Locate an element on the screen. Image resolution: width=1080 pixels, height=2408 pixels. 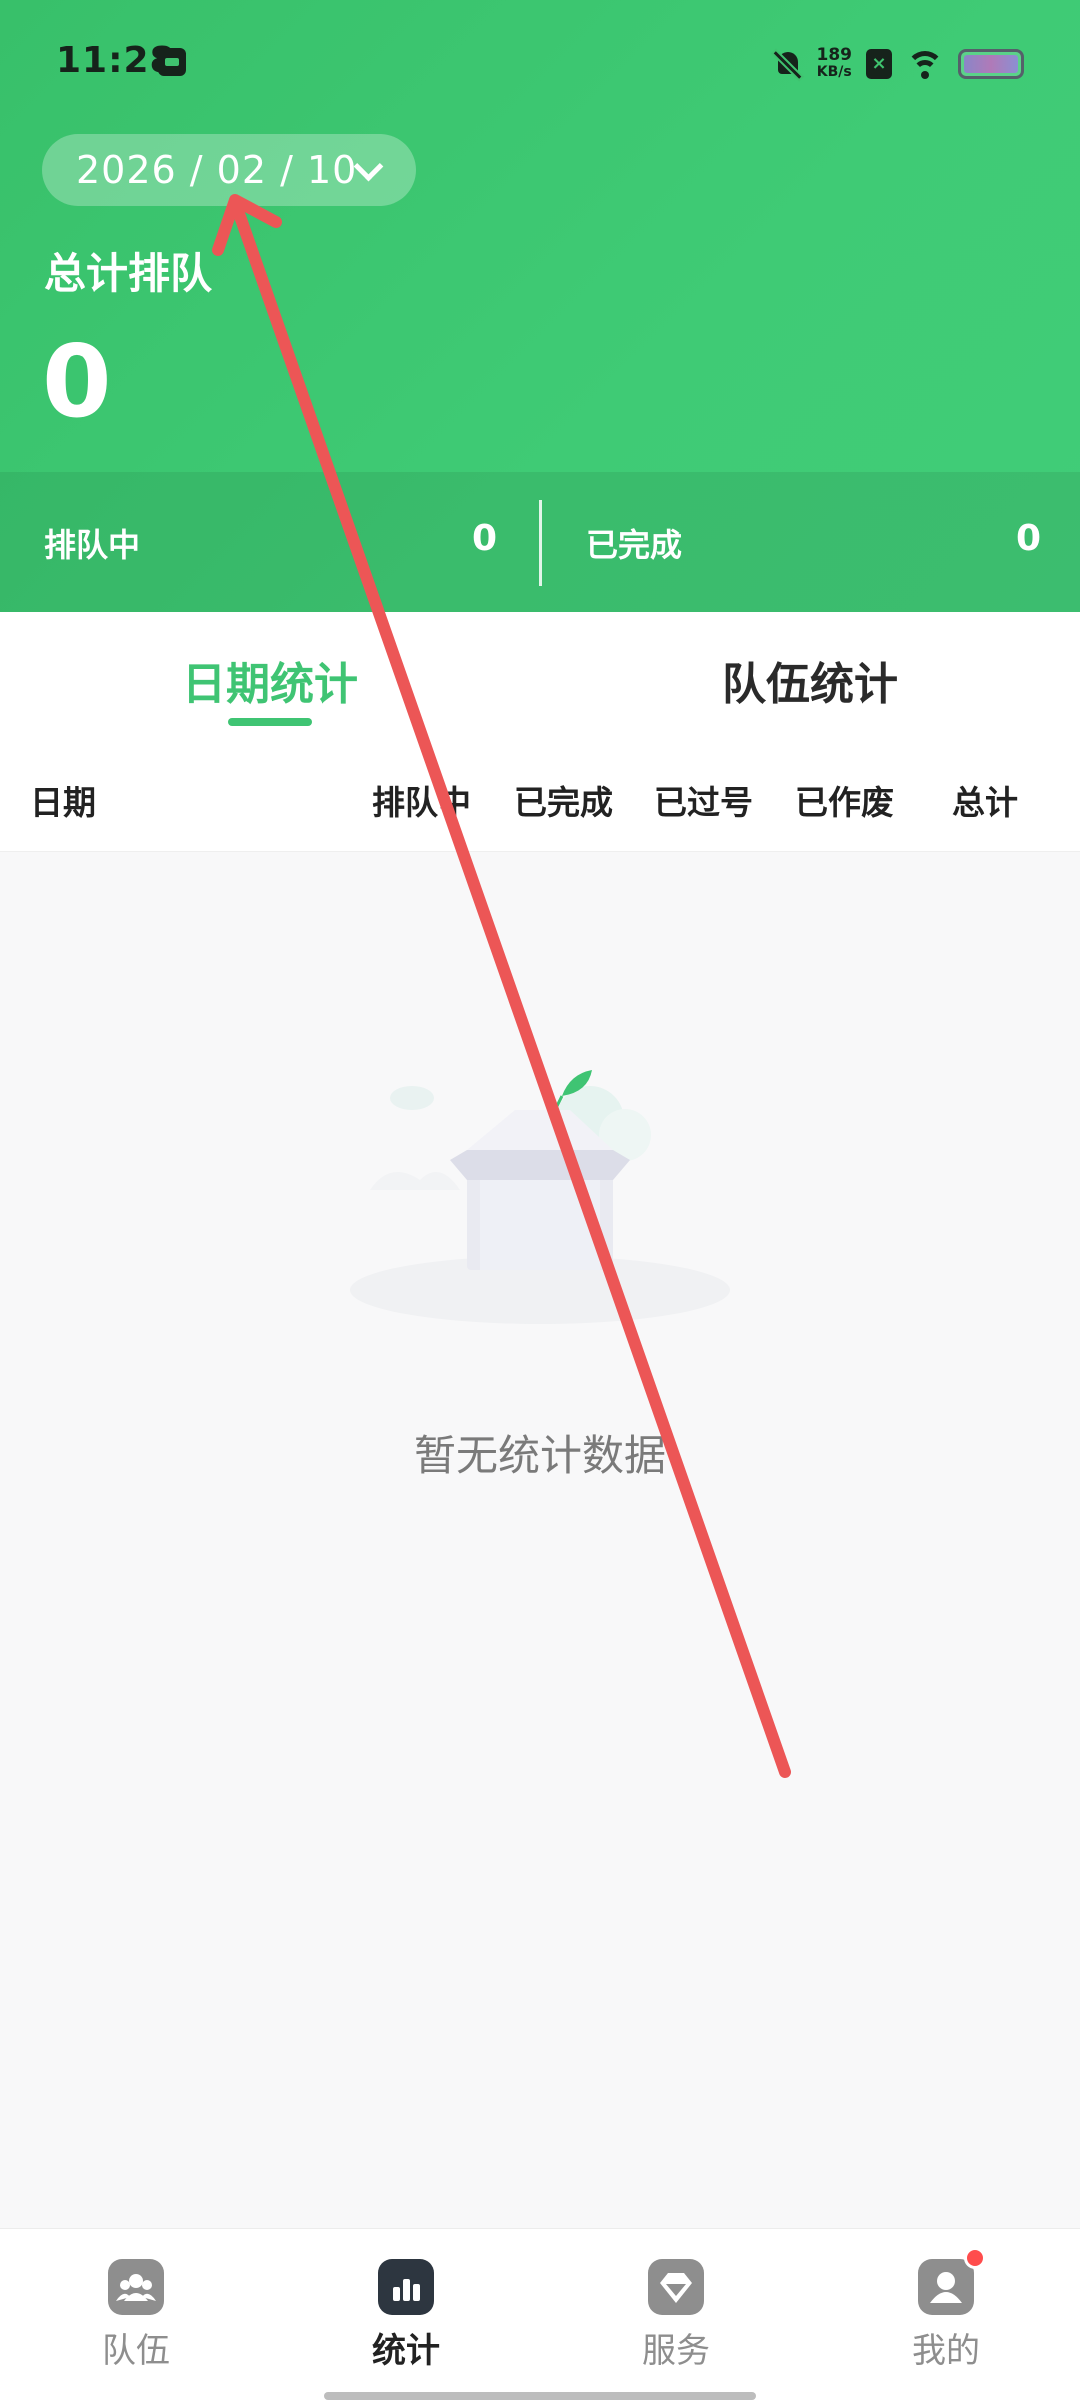
completed-value: 0 is located at coordinates (1029, 538).